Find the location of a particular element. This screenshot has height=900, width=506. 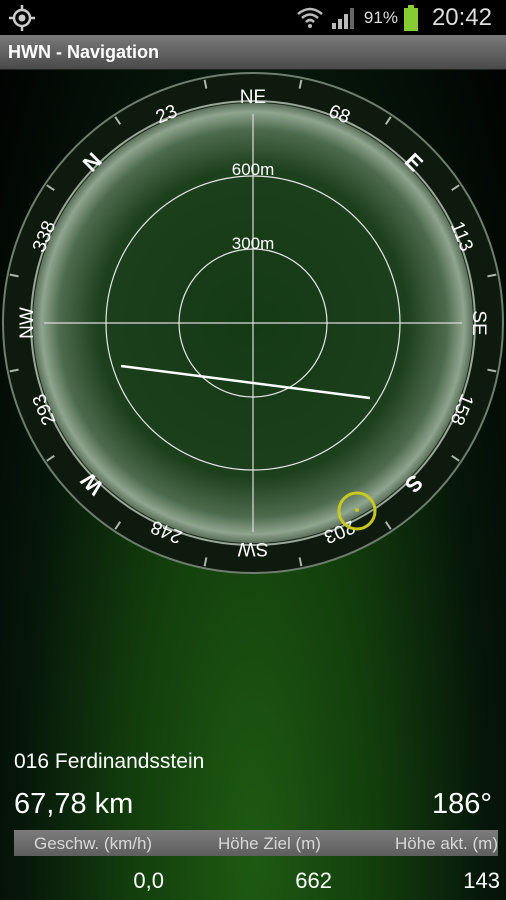

range-label-inner: 300m is located at coordinates (253, 243).